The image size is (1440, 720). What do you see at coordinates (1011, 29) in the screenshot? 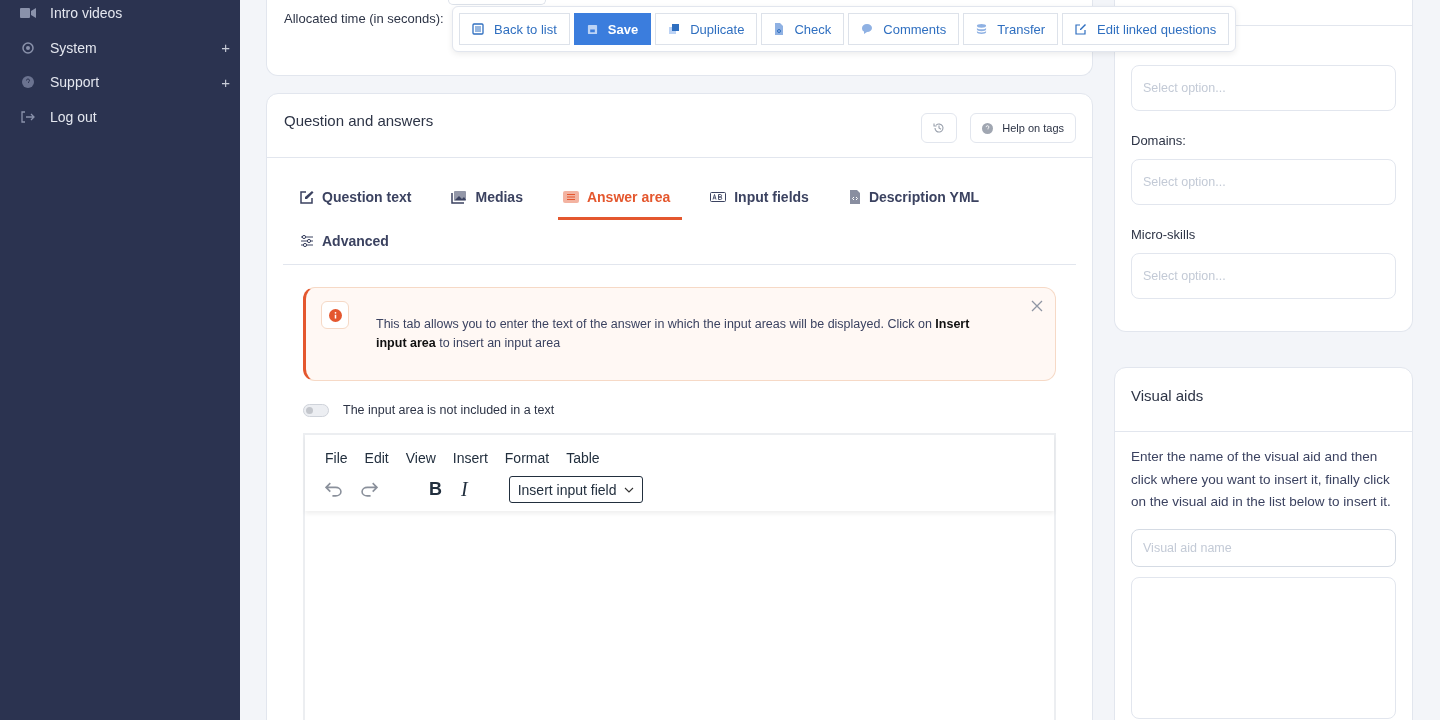
I see `toolbar-button: Transfer` at bounding box center [1011, 29].